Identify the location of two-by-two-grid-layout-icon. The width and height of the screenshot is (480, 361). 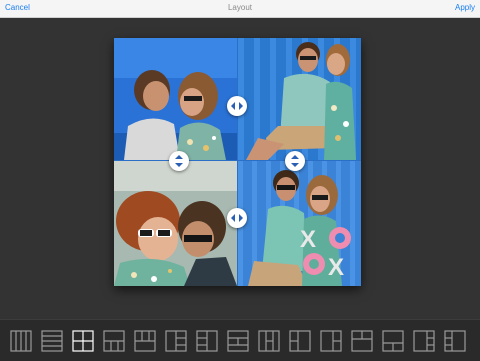
(83, 341).